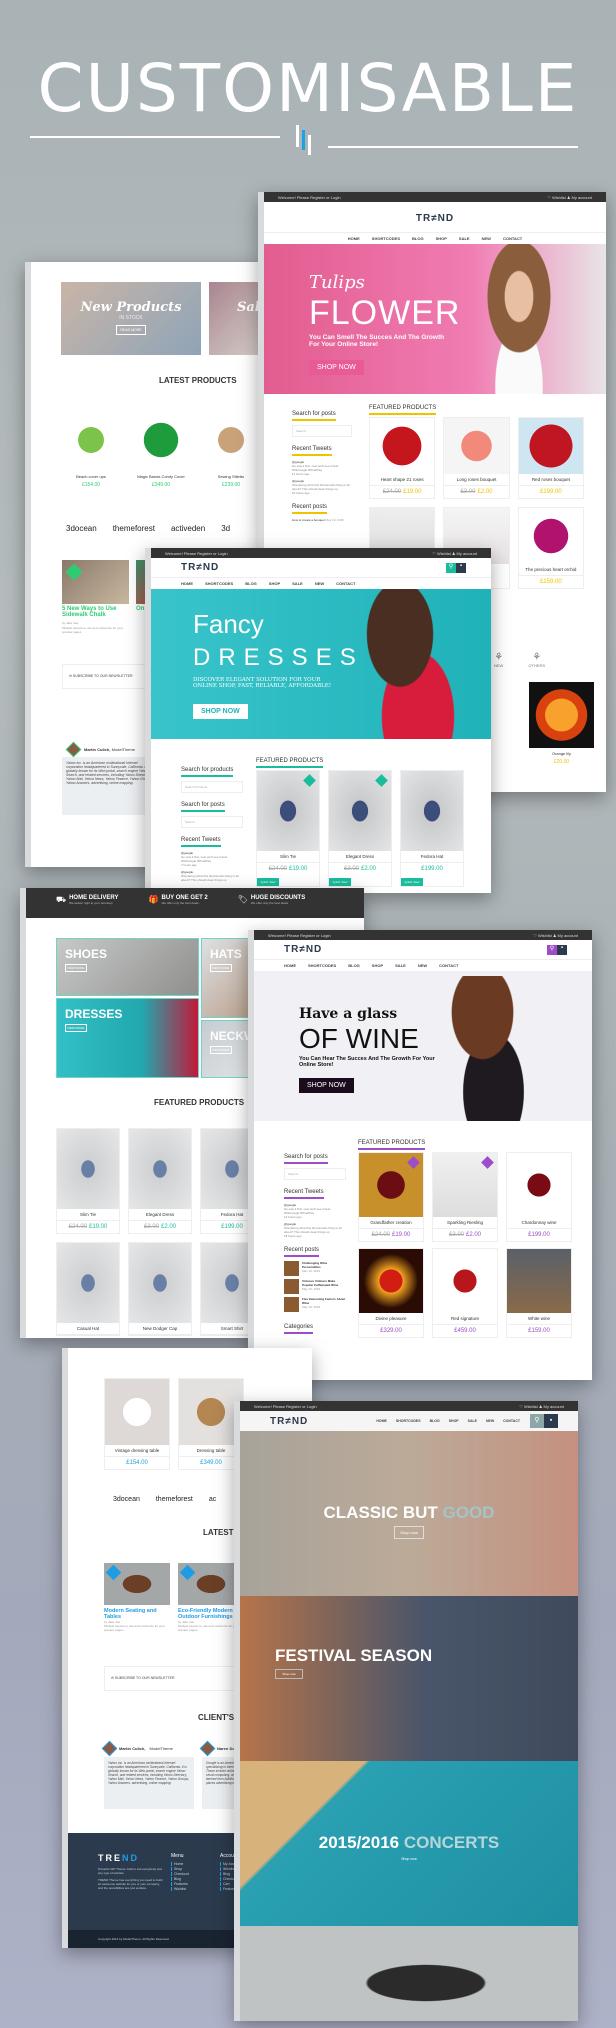 This screenshot has width=616, height=2028. Describe the element at coordinates (391, 1197) in the screenshot. I see `product-card: Grandfather creation £24.00 £19.00` at that location.